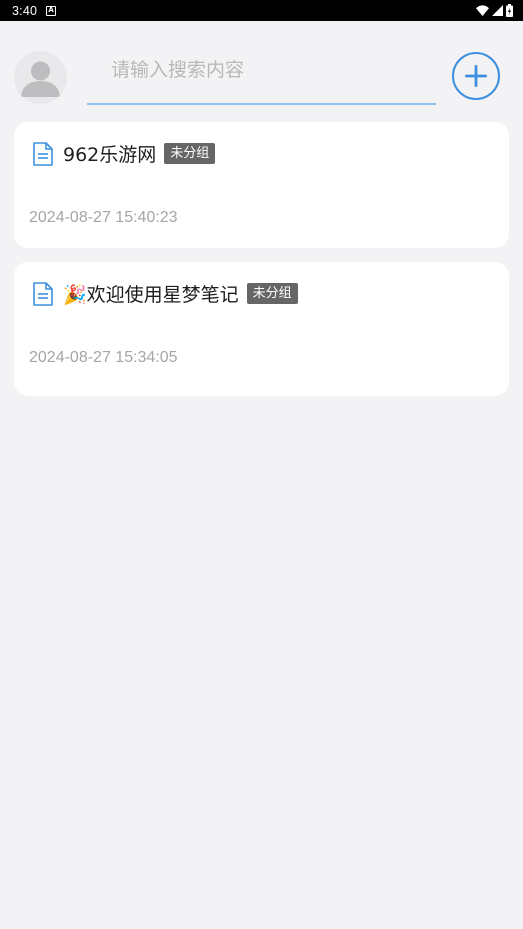 This screenshot has width=523, height=929. Describe the element at coordinates (110, 155) in the screenshot. I see `note-title: 962乐游网` at that location.